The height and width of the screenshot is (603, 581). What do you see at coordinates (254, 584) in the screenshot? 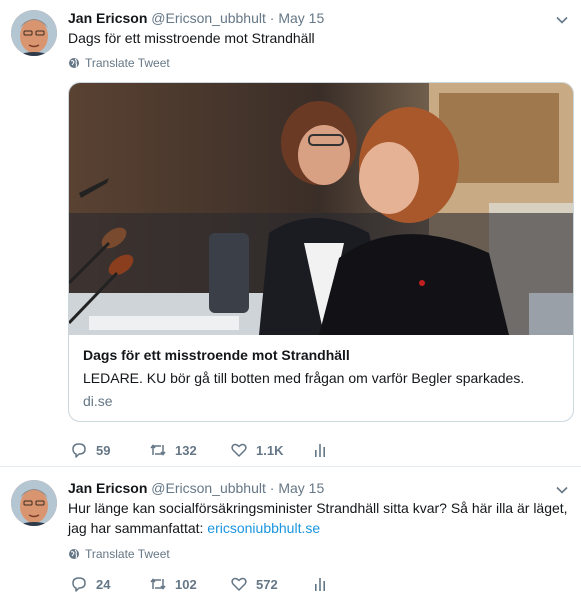
I see `like-button: 572` at bounding box center [254, 584].